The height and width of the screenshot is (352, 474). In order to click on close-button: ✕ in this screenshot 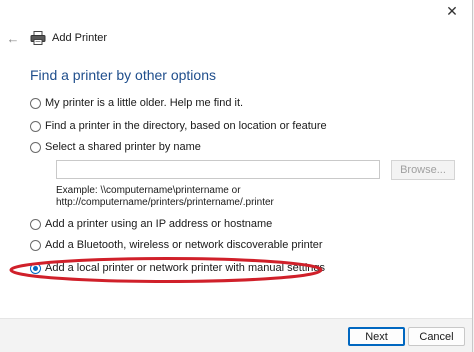, I will do `click(452, 11)`.